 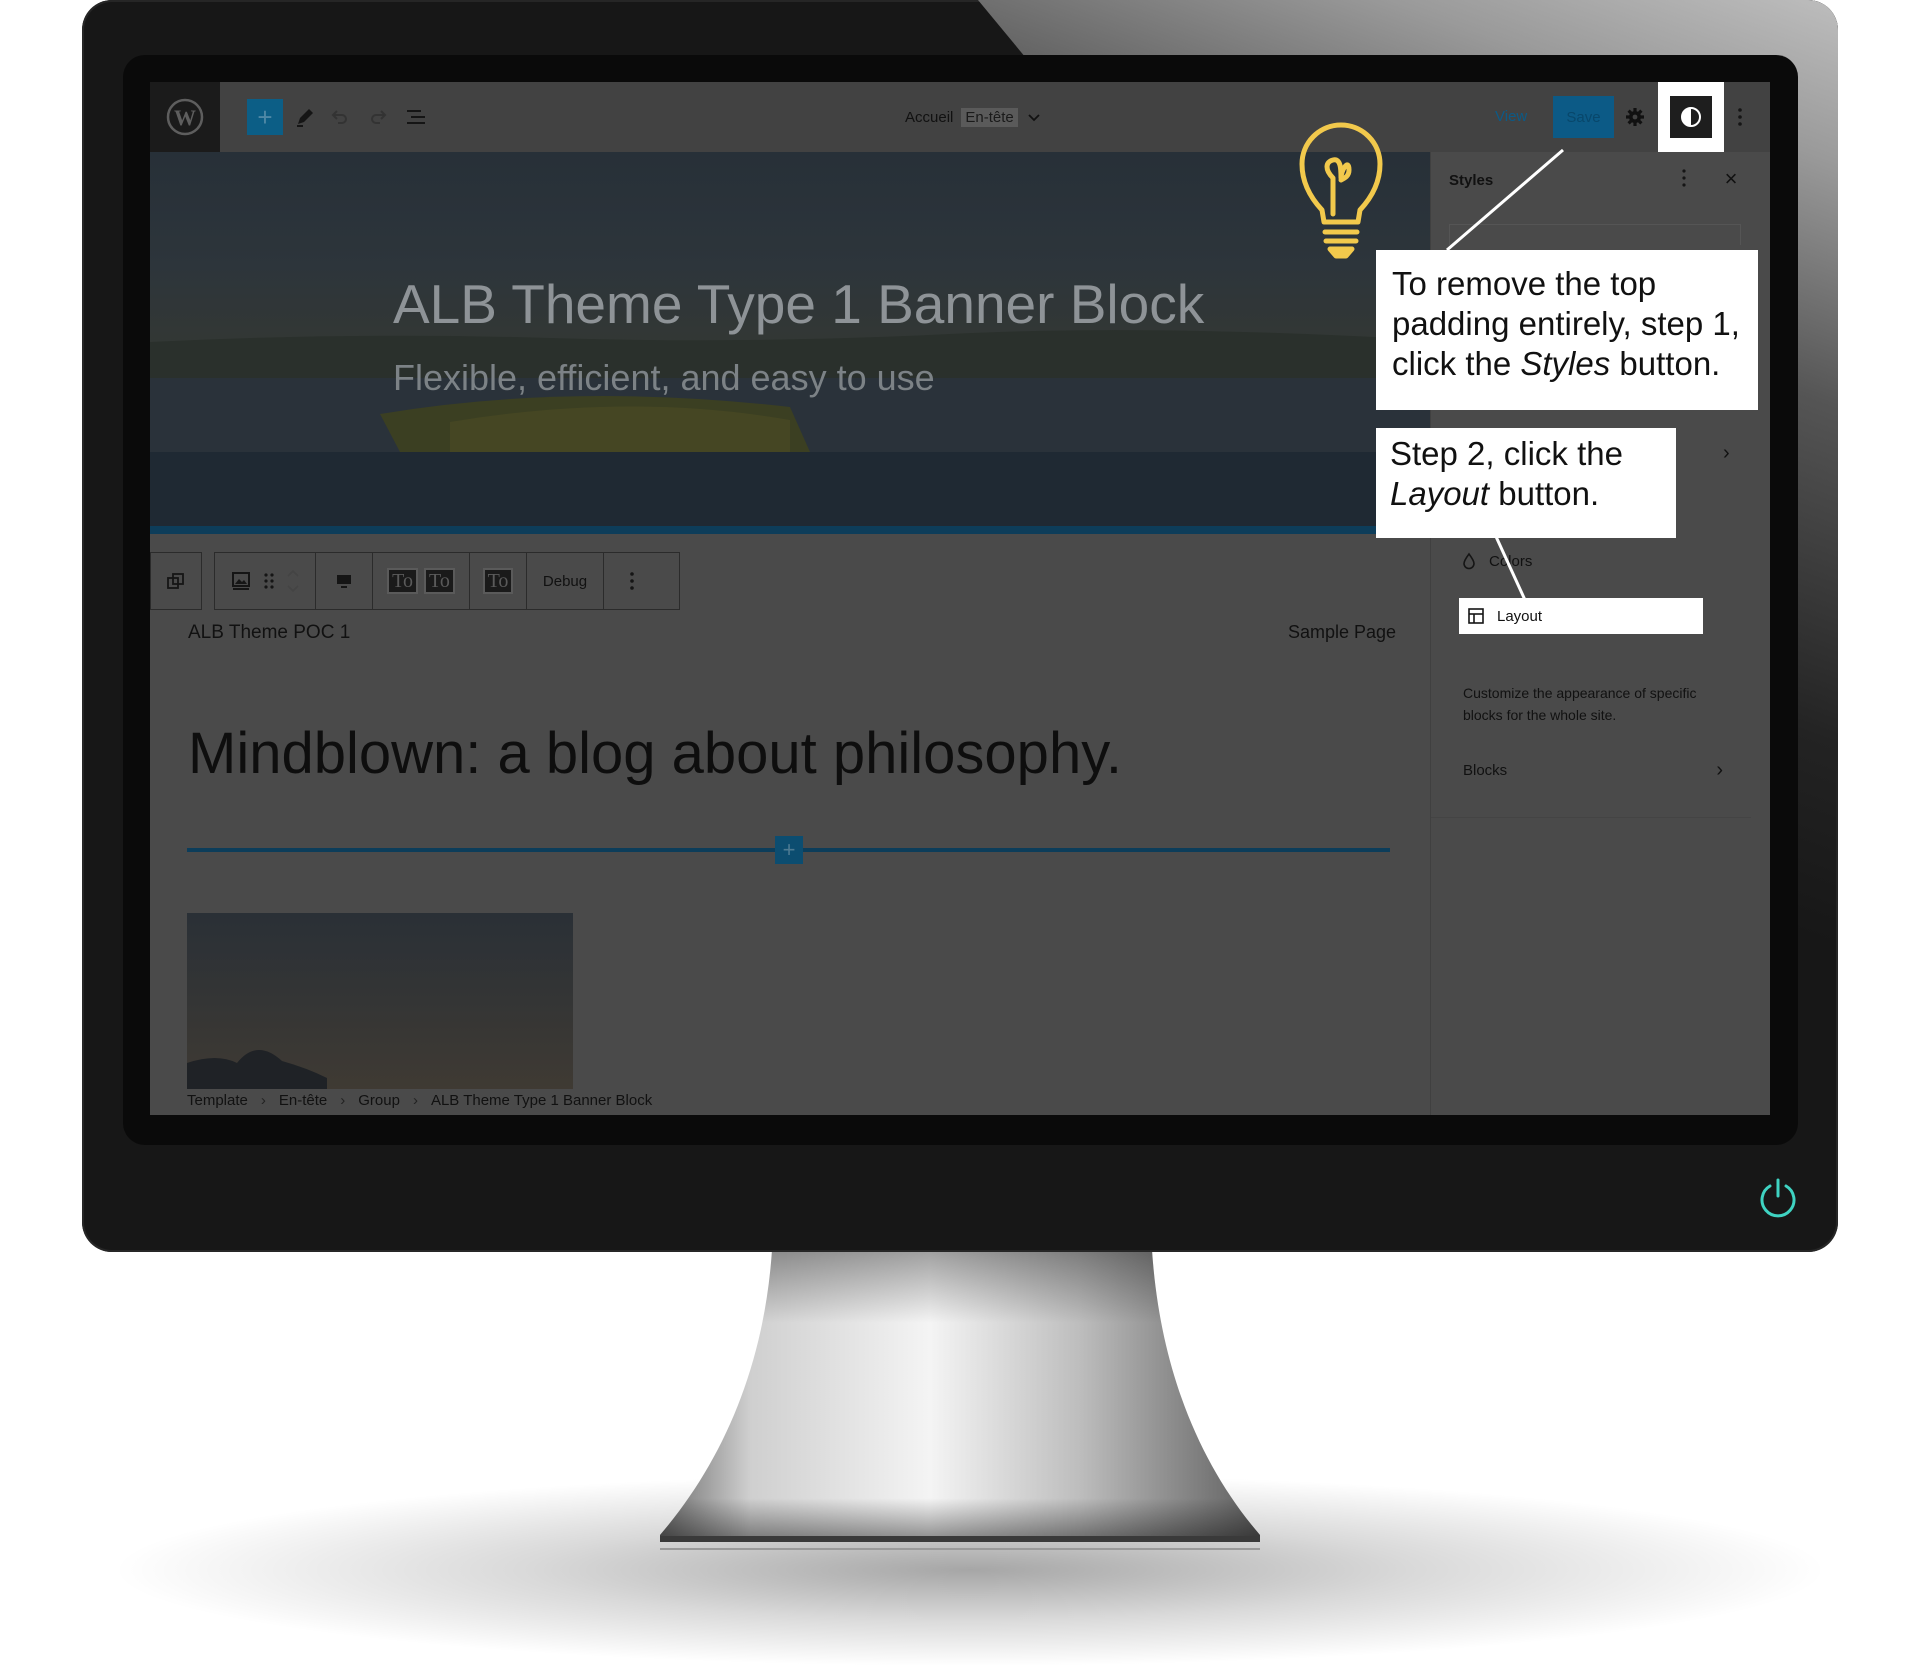 I want to click on sidebar-item-label: Colors, so click(x=1511, y=561).